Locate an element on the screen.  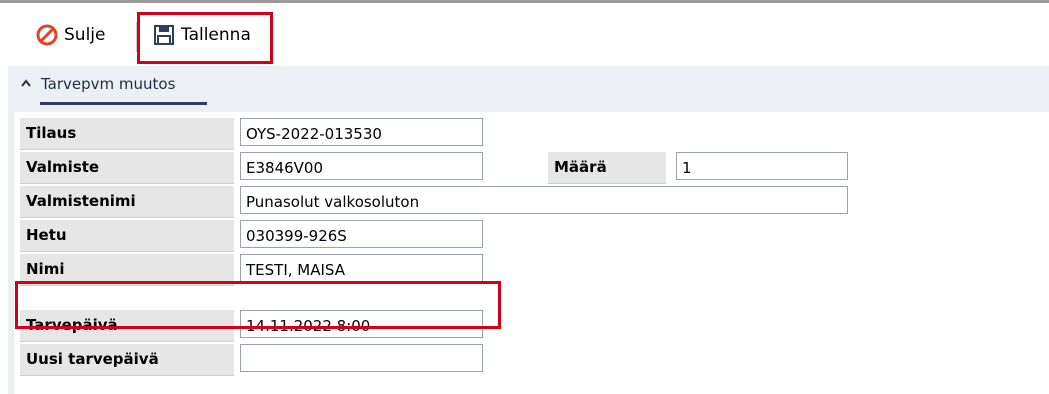
no-entry-icon is located at coordinates (47, 35).